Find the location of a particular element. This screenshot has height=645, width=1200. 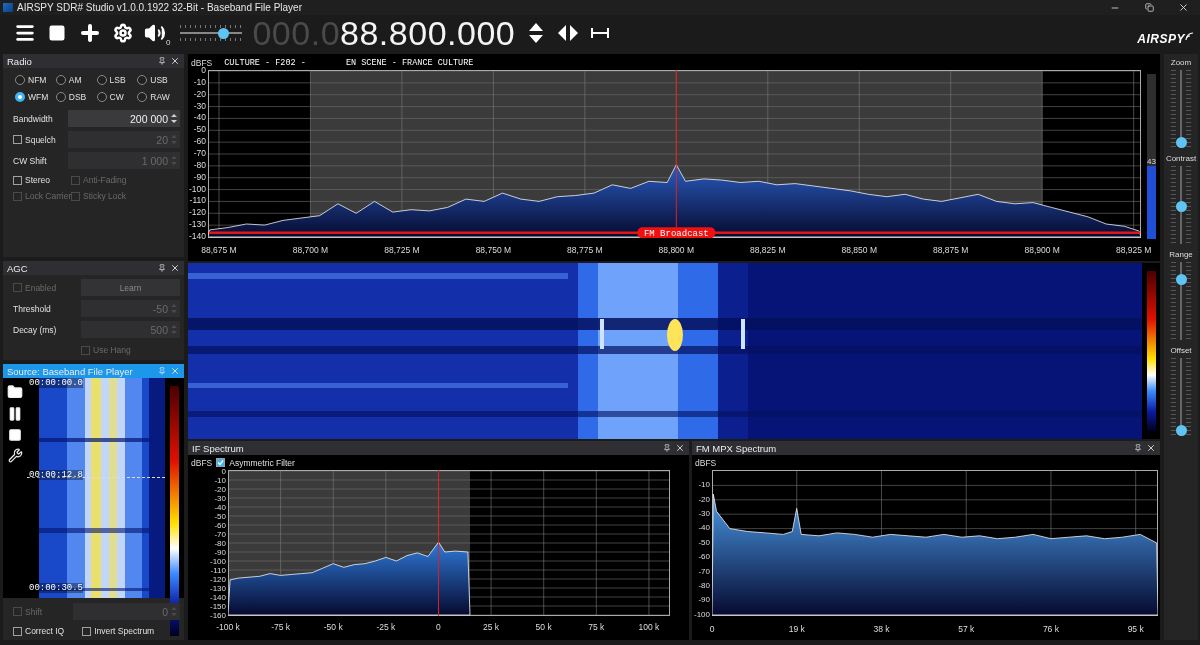

axis-tick-label: -110 is located at coordinates (218, 570).